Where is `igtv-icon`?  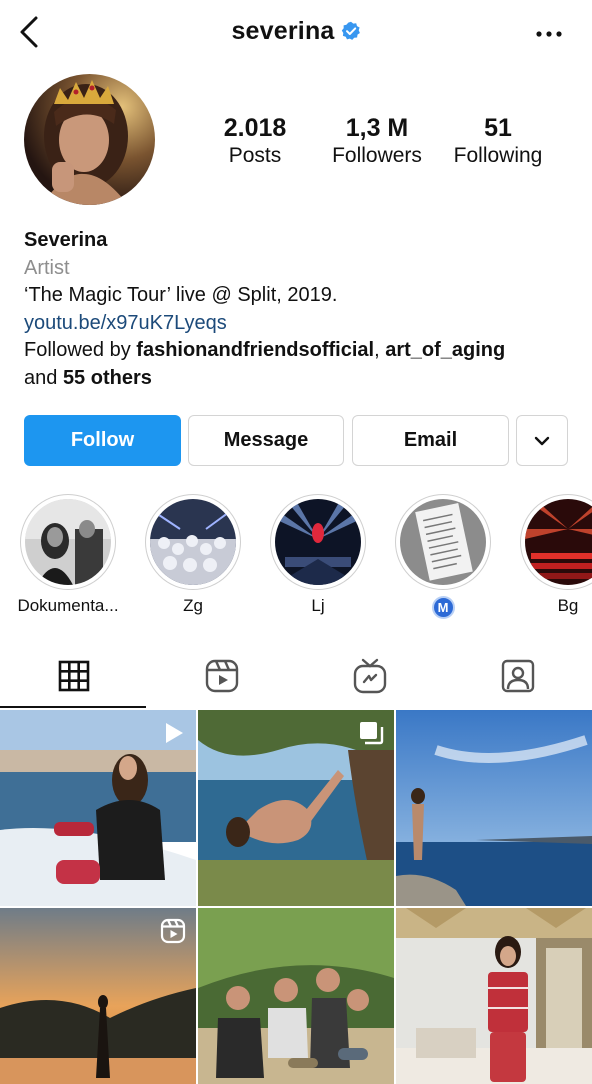 igtv-icon is located at coordinates (370, 678).